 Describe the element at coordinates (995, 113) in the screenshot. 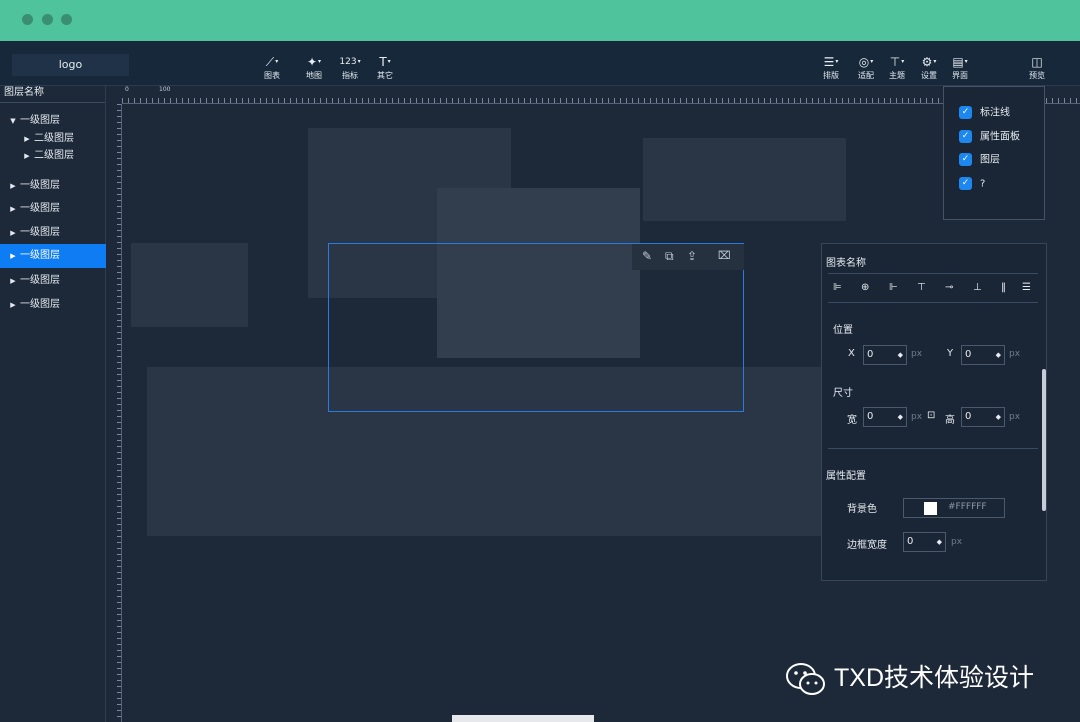

I see `menu-item-label: 标注线` at that location.